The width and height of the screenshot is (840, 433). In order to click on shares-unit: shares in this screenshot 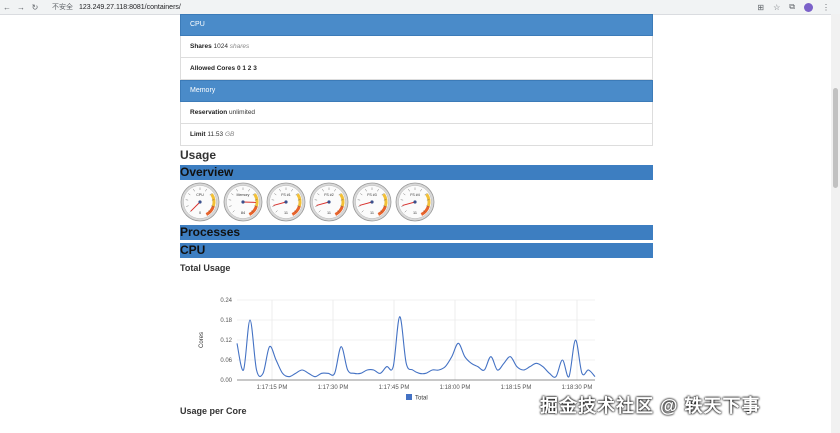, I will do `click(239, 46)`.